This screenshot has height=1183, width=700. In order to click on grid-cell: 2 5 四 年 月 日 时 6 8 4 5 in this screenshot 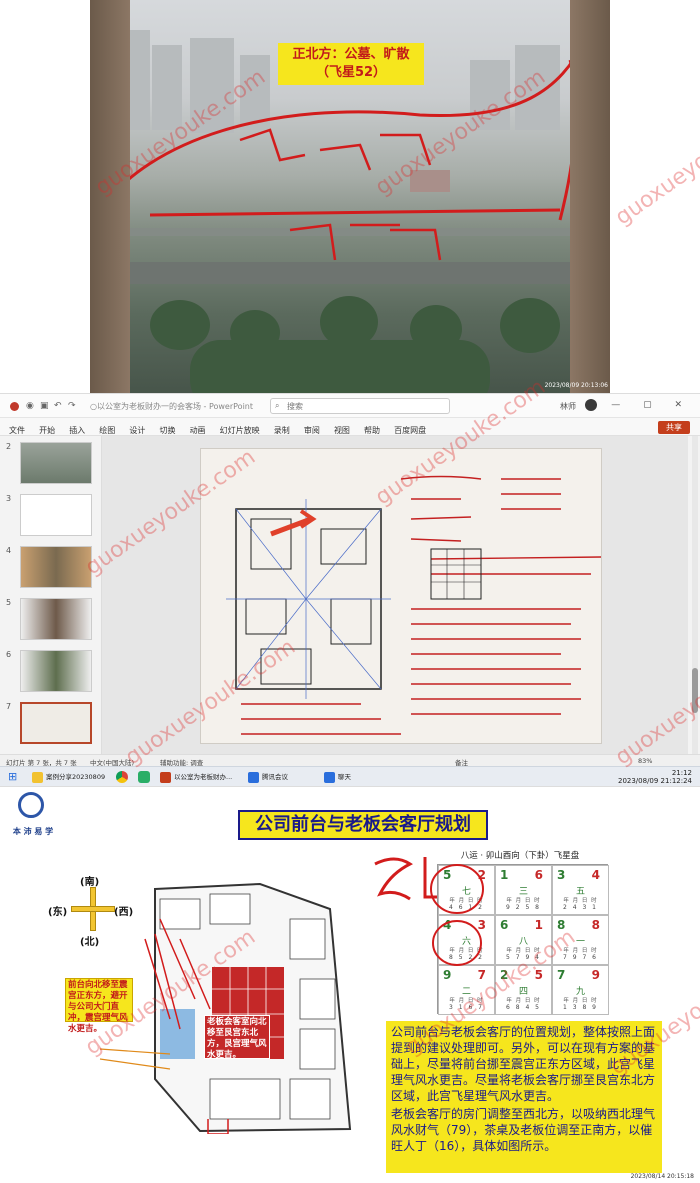, I will do `click(523, 990)`.